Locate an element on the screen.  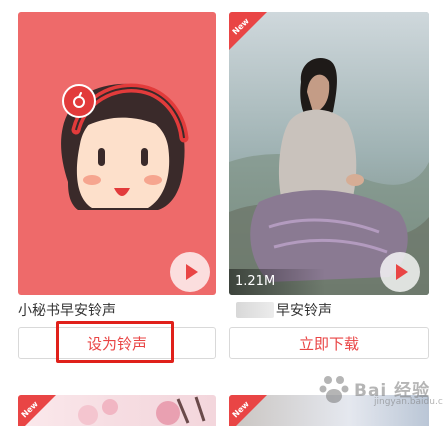
ringtone-card-3: New is located at coordinates (117, 410).